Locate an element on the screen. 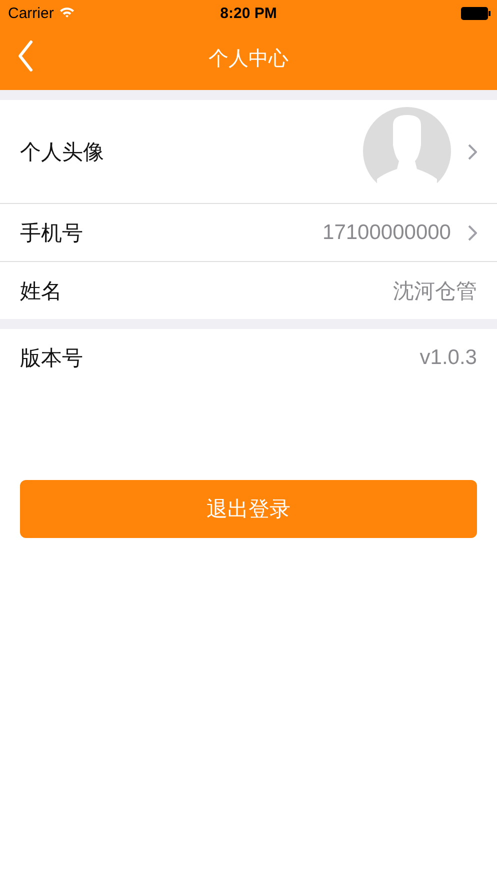  carrier-label: Carrier is located at coordinates (31, 13).